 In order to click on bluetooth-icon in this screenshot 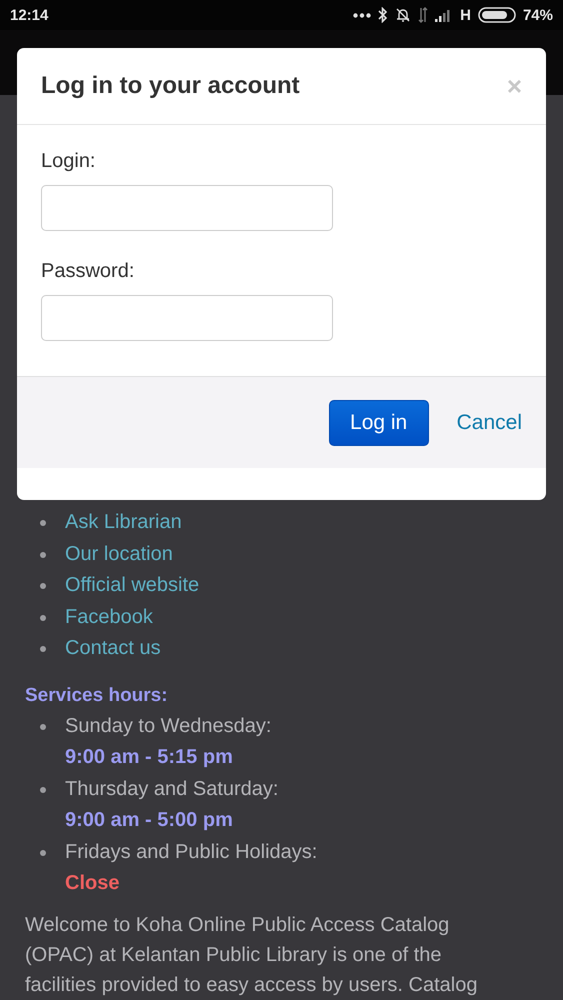, I will do `click(383, 15)`.